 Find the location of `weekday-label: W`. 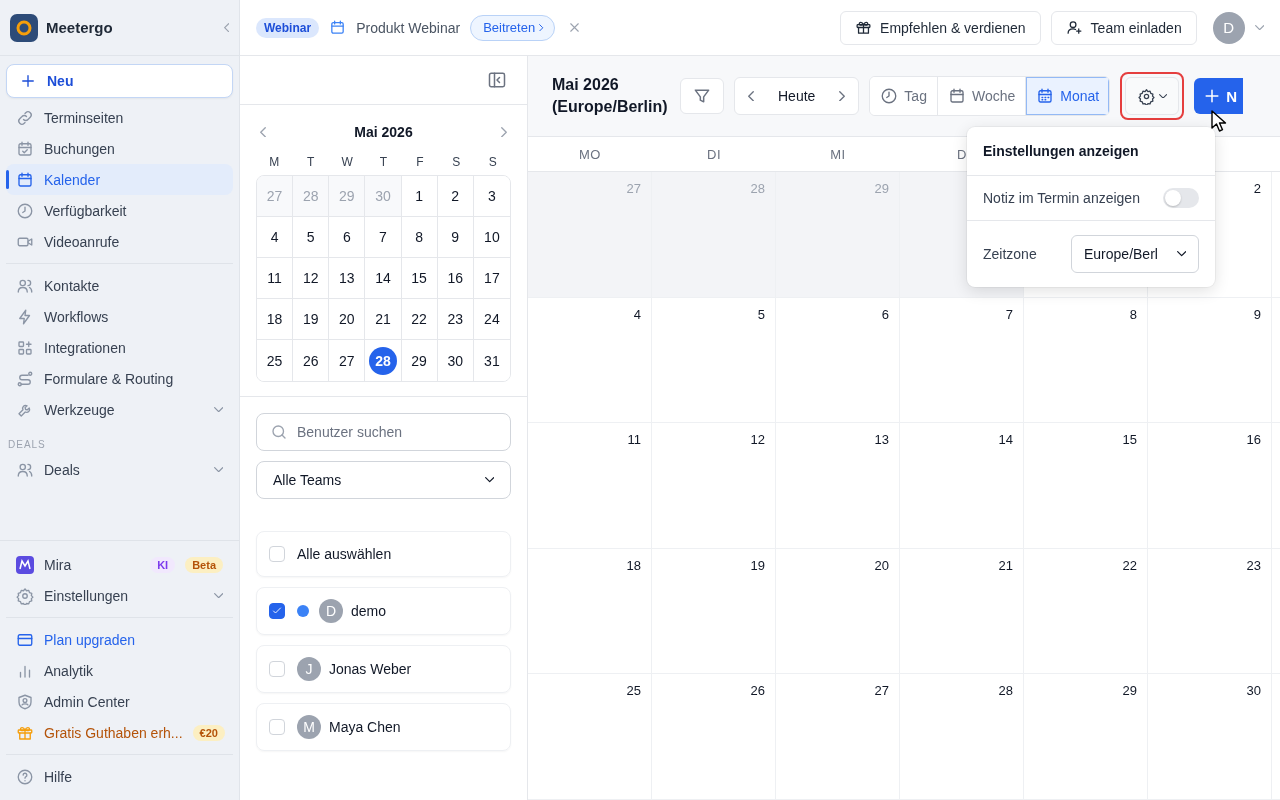

weekday-label: W is located at coordinates (347, 162).